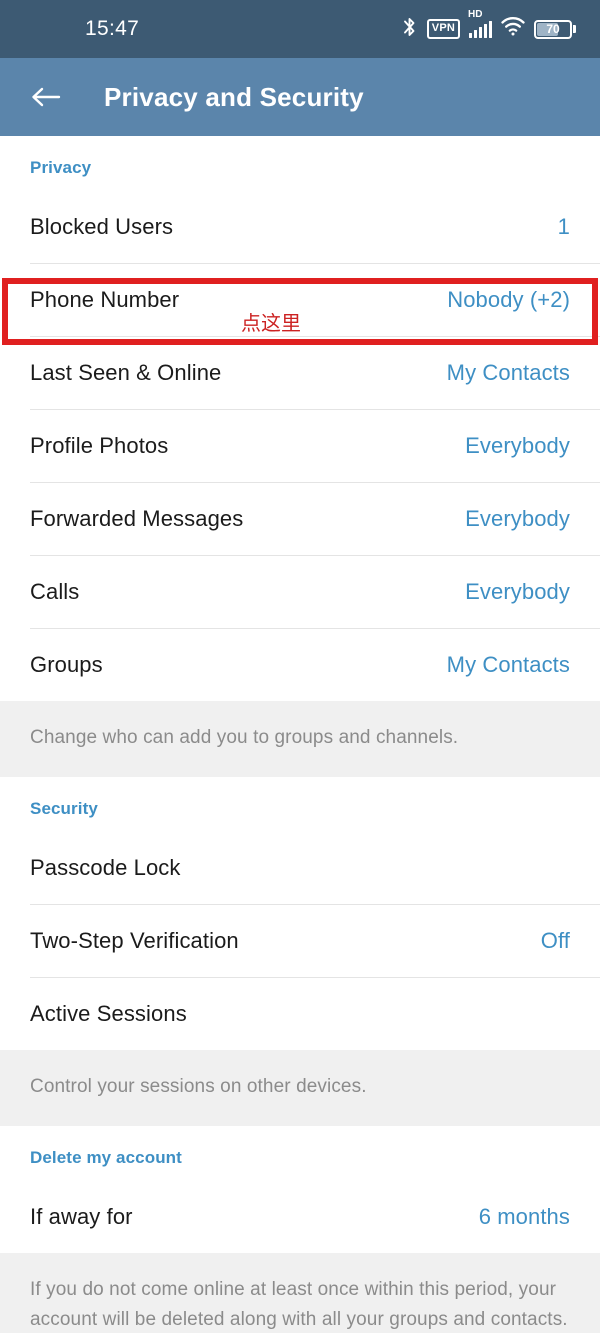 This screenshot has height=1333, width=600. What do you see at coordinates (300, 29) in the screenshot?
I see `status-bar: 15:47 VPN HD 70` at bounding box center [300, 29].